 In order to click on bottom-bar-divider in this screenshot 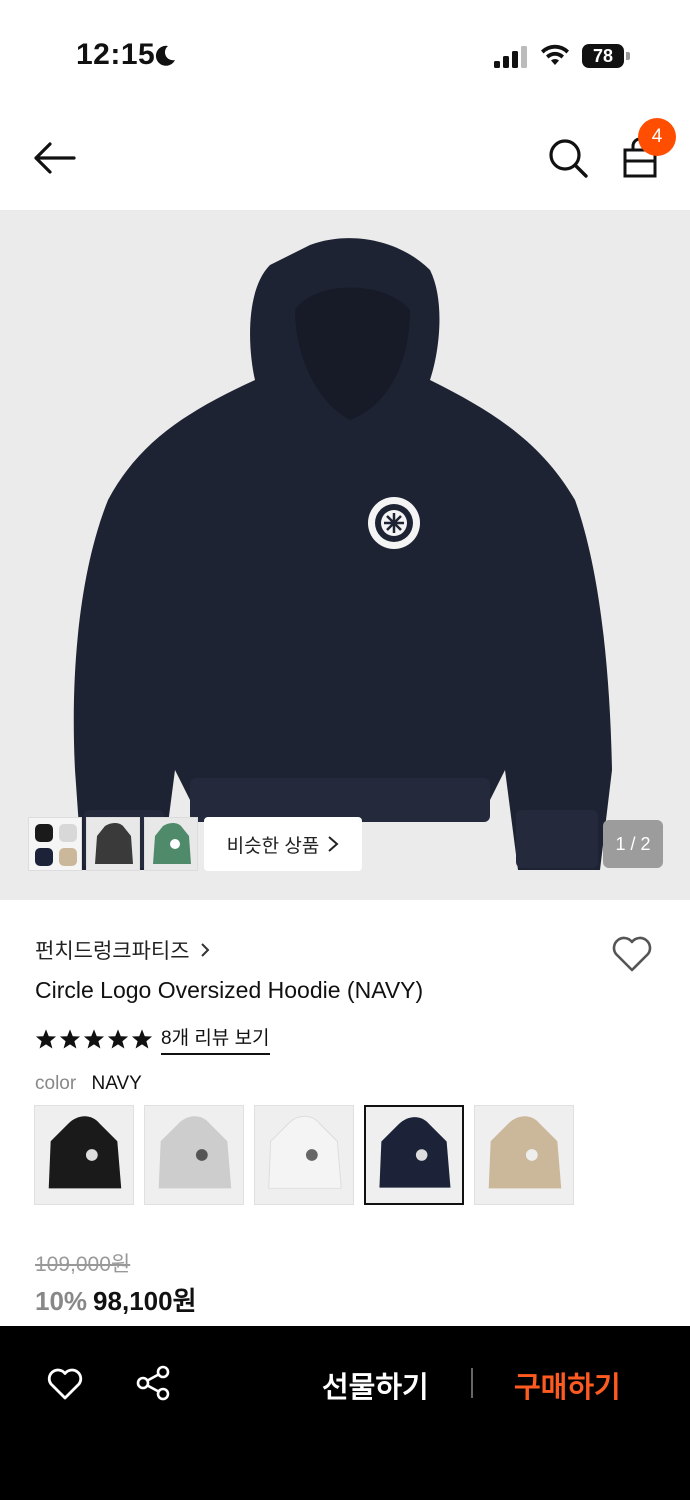, I will do `click(472, 1383)`.